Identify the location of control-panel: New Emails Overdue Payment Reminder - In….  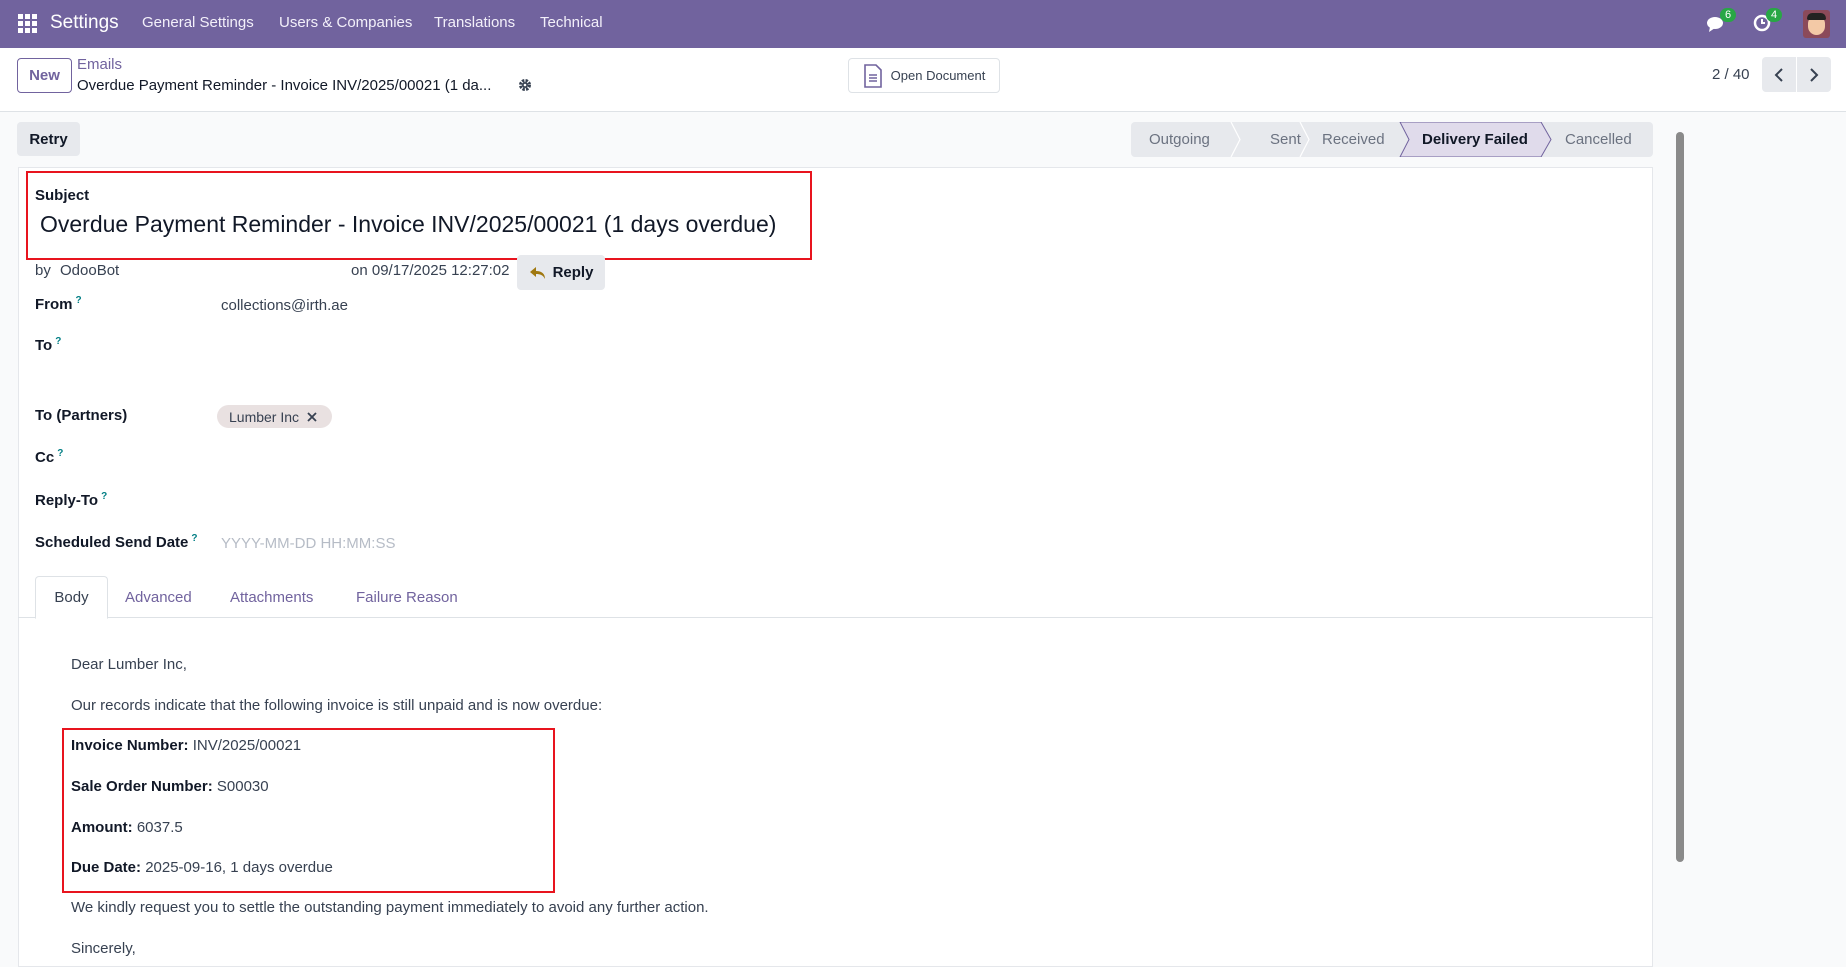
(923, 80).